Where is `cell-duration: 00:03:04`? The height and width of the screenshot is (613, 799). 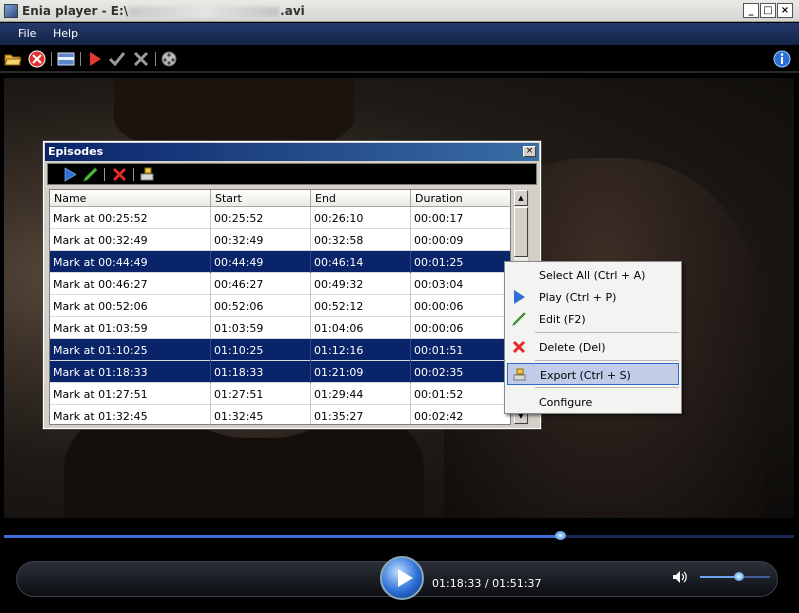
cell-duration: 00:03:04 is located at coordinates (460, 284).